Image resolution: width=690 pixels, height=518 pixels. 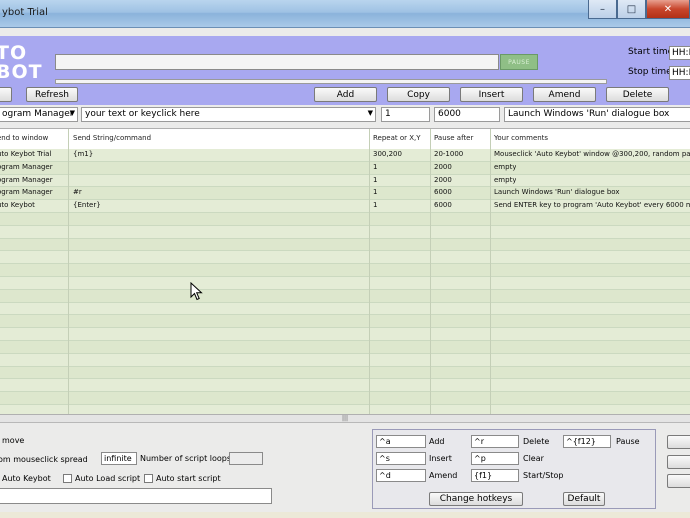 I want to click on status-field, so click(x=136, y=496).